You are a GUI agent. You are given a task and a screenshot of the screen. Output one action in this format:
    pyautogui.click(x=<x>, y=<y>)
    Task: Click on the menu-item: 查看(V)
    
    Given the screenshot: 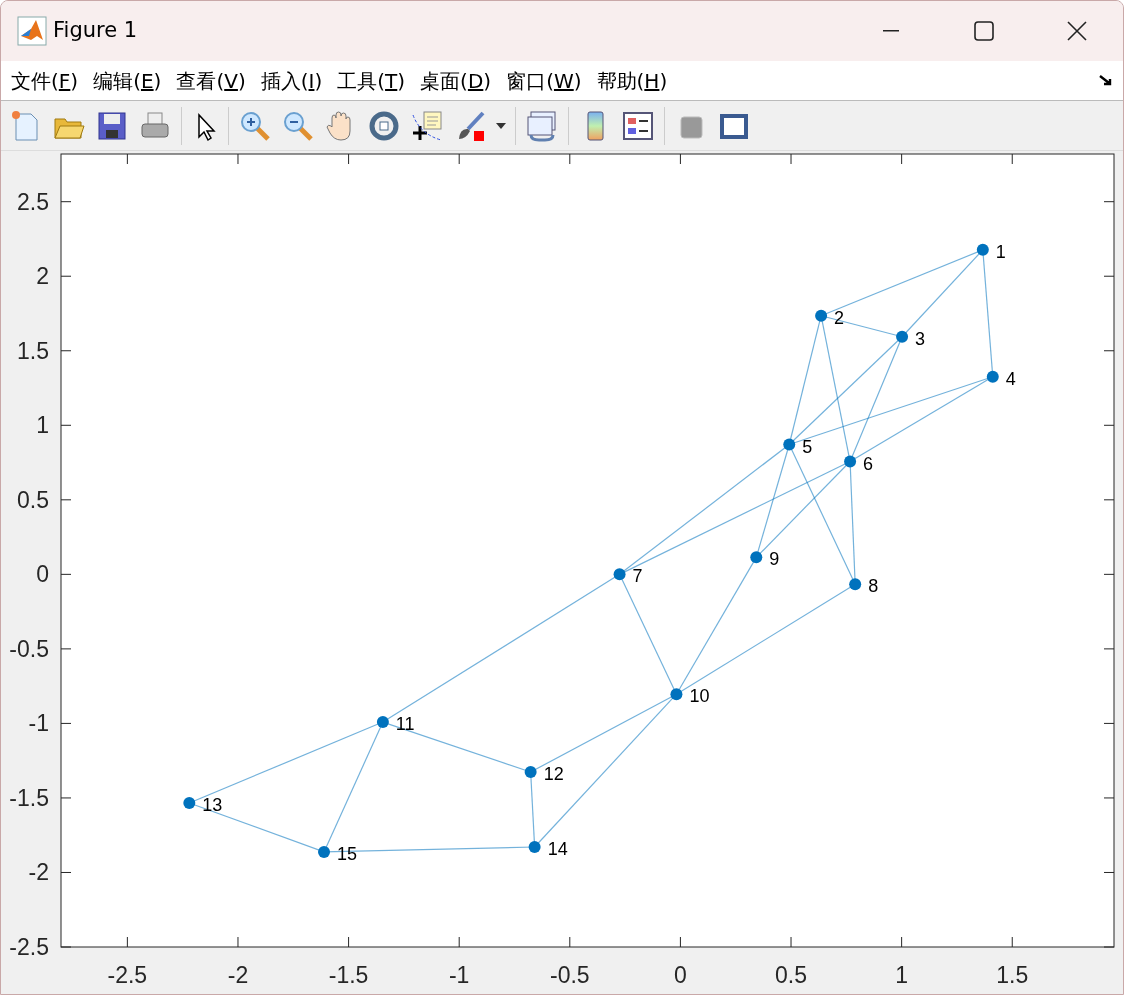 What is the action you would take?
    pyautogui.click(x=211, y=80)
    